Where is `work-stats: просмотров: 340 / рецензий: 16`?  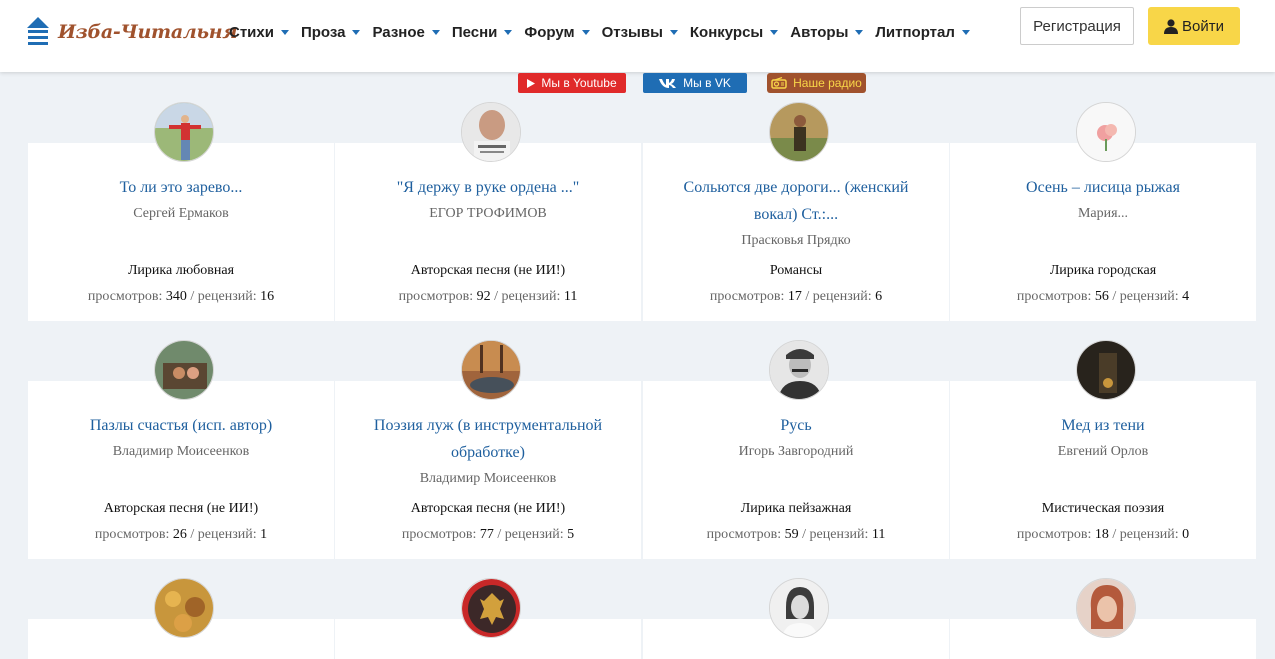 work-stats: просмотров: 340 / рецензий: 16 is located at coordinates (181, 296).